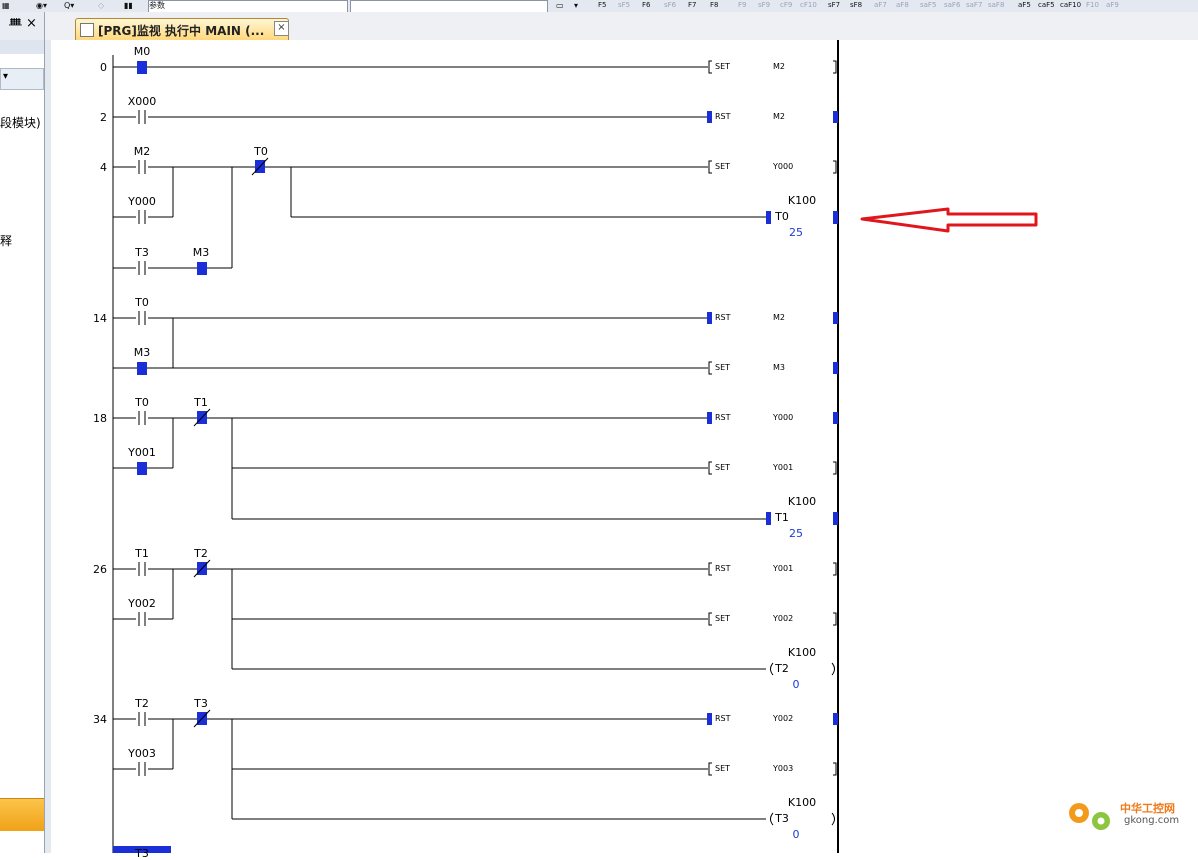  What do you see at coordinates (142, 51) in the screenshot?
I see `contact-label: M0` at bounding box center [142, 51].